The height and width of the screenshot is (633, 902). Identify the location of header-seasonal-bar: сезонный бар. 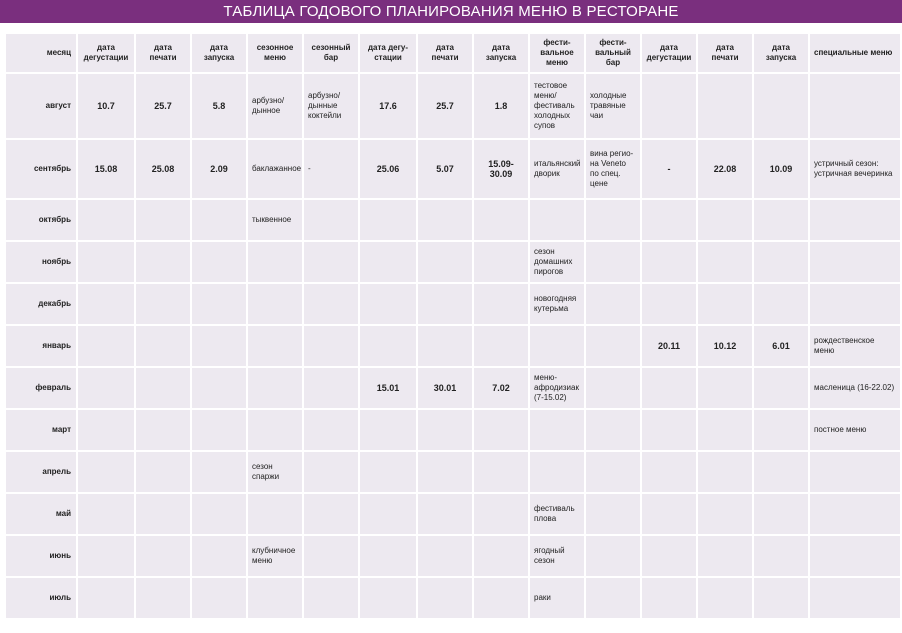
(331, 53).